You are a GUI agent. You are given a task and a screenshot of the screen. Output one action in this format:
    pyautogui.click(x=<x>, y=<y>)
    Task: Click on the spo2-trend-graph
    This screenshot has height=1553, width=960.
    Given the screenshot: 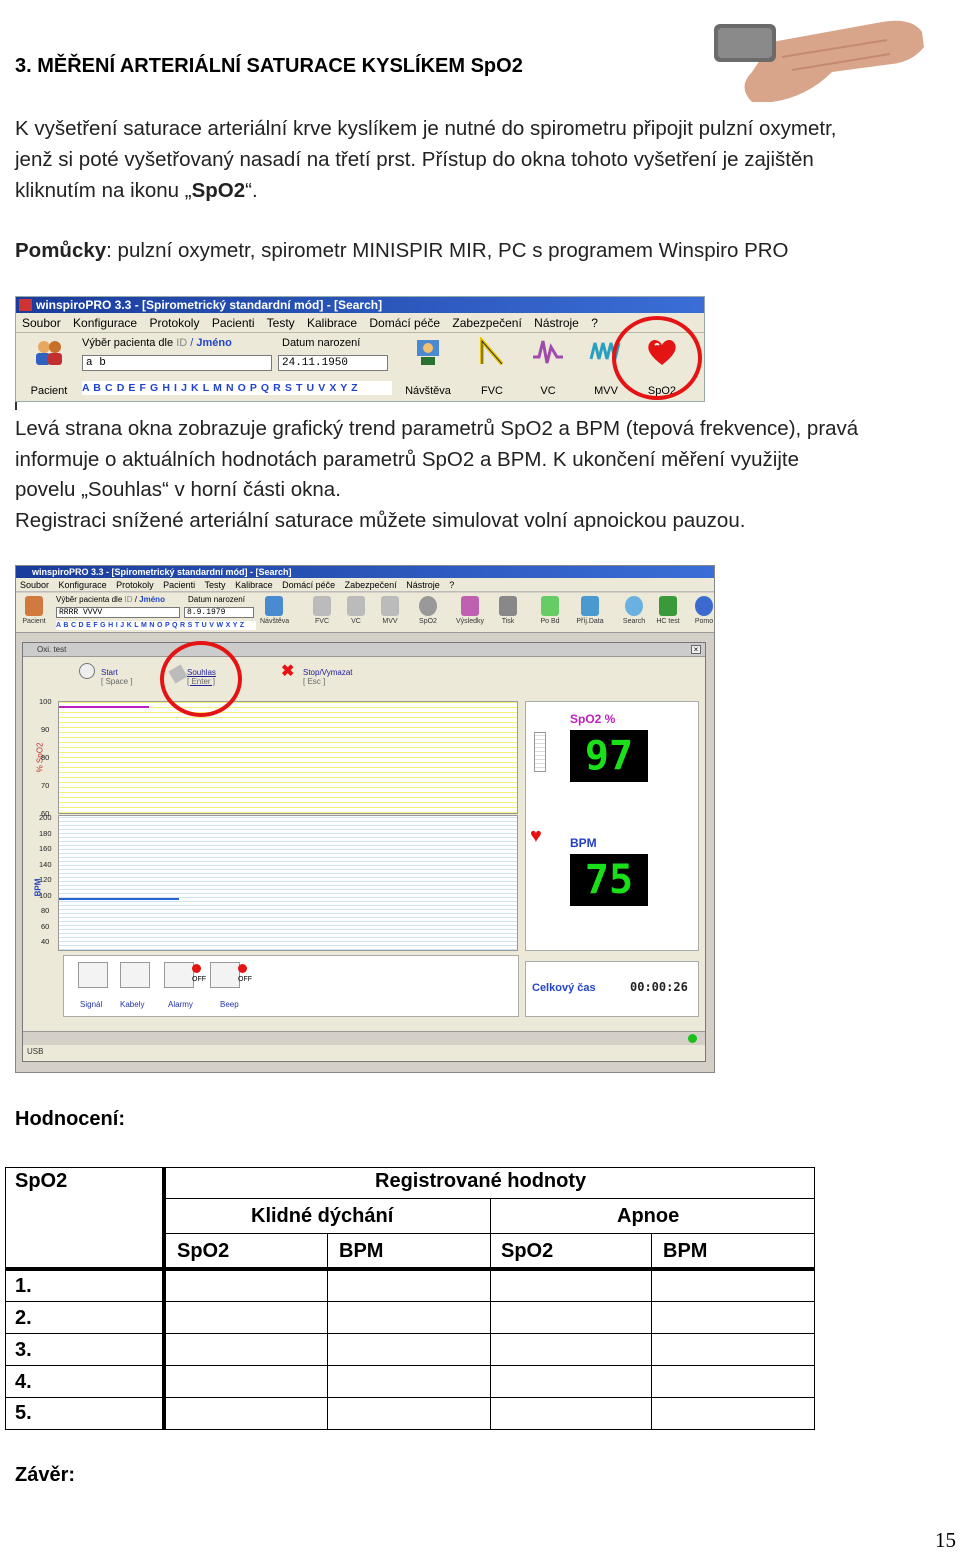 What is the action you would take?
    pyautogui.click(x=288, y=757)
    